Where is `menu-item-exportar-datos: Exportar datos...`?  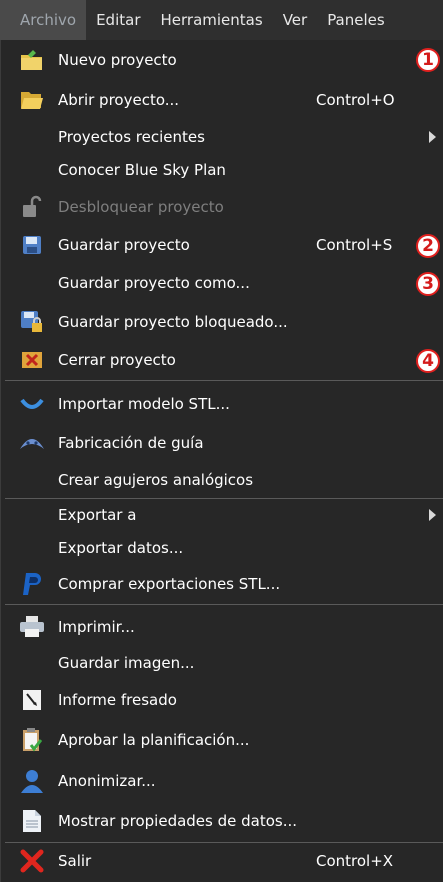
menu-item-exportar-datos: Exportar datos... is located at coordinates (222, 548).